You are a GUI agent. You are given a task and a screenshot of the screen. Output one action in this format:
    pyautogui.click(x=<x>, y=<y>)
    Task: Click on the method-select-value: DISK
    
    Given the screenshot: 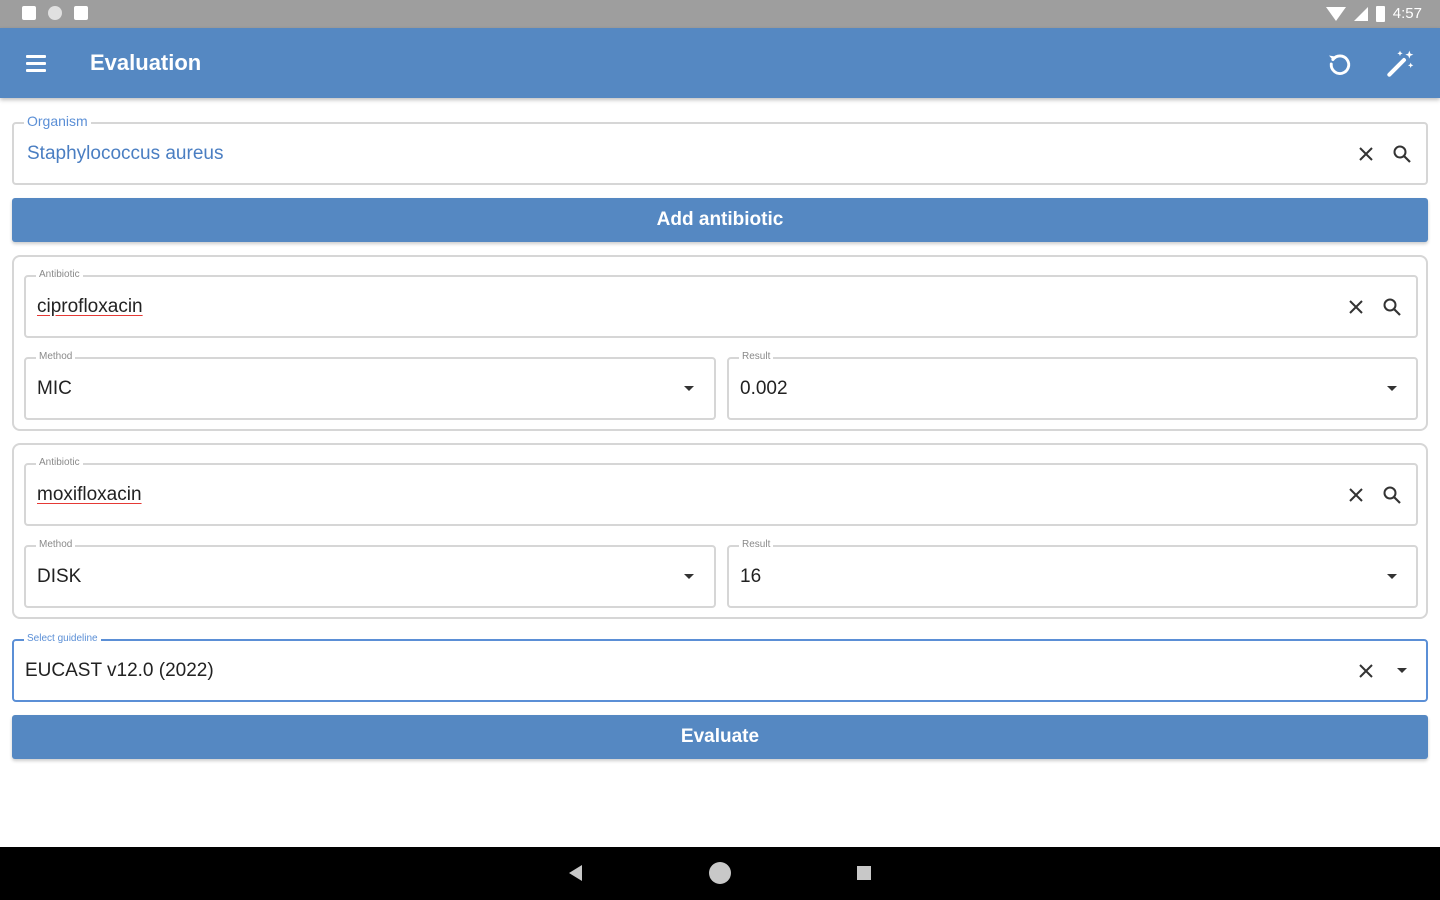 What is the action you would take?
    pyautogui.click(x=59, y=576)
    